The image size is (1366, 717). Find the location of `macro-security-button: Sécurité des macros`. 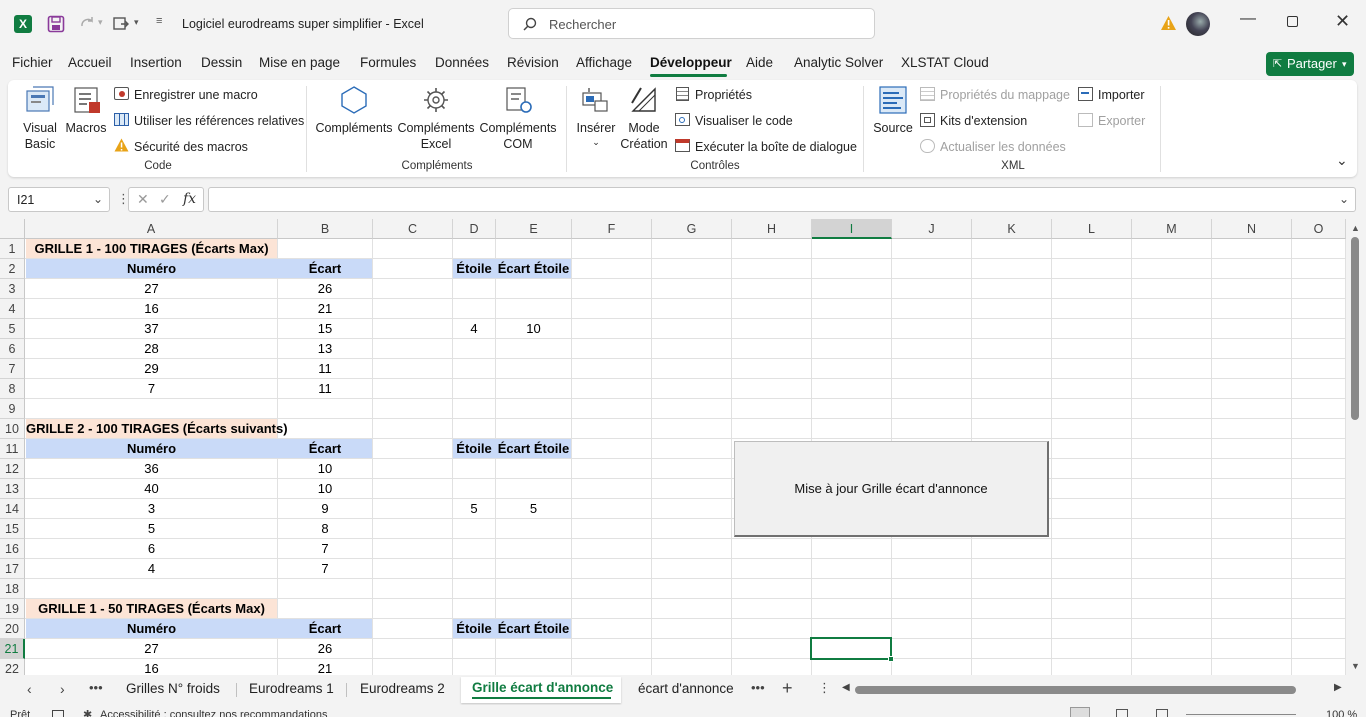

macro-security-button: Sécurité des macros is located at coordinates (191, 147).